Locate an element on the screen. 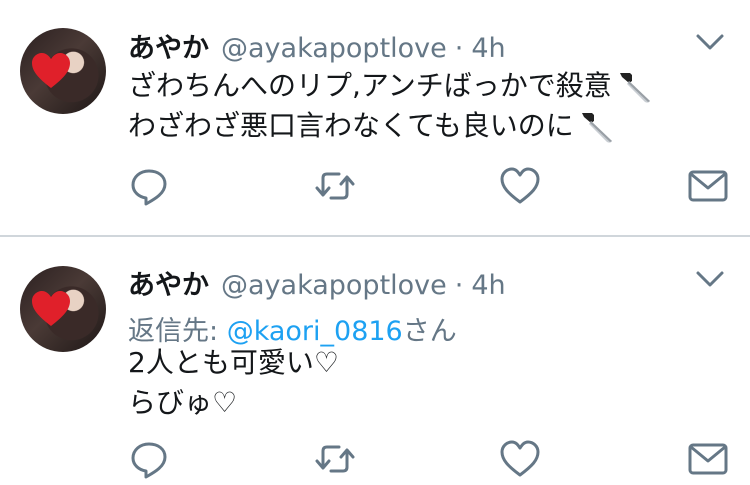 The image size is (750, 485). tweet-text: 2人とも可愛い♡ is located at coordinates (233, 362).